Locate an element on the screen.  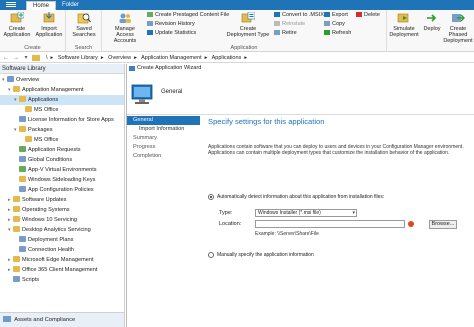
manage-access-accounts-button: Manage Access Accounts is located at coordinates (125, 28).